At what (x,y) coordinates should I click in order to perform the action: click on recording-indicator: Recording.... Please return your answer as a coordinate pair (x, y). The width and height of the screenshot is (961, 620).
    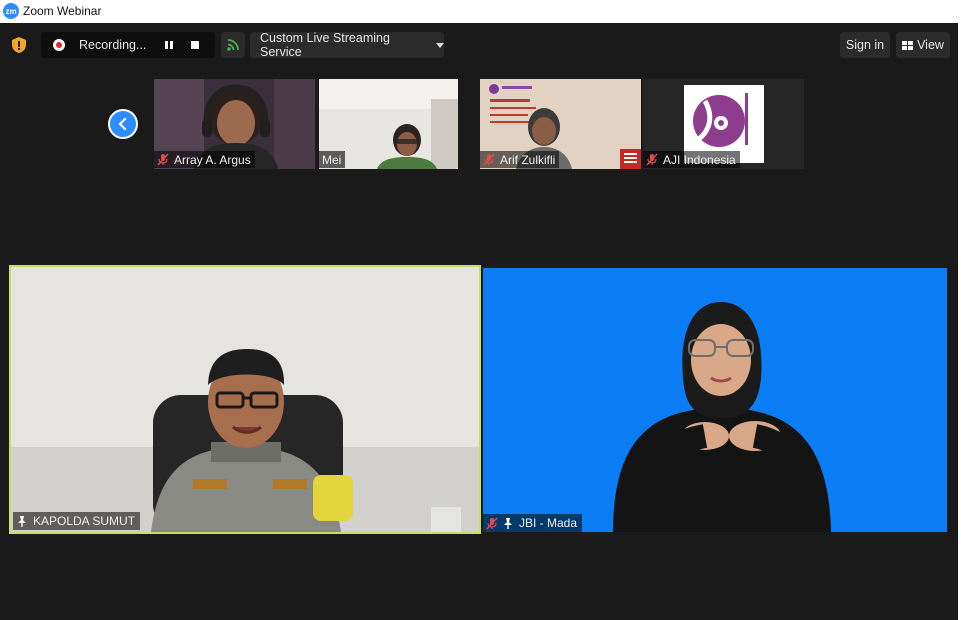
    Looking at the image, I should click on (128, 45).